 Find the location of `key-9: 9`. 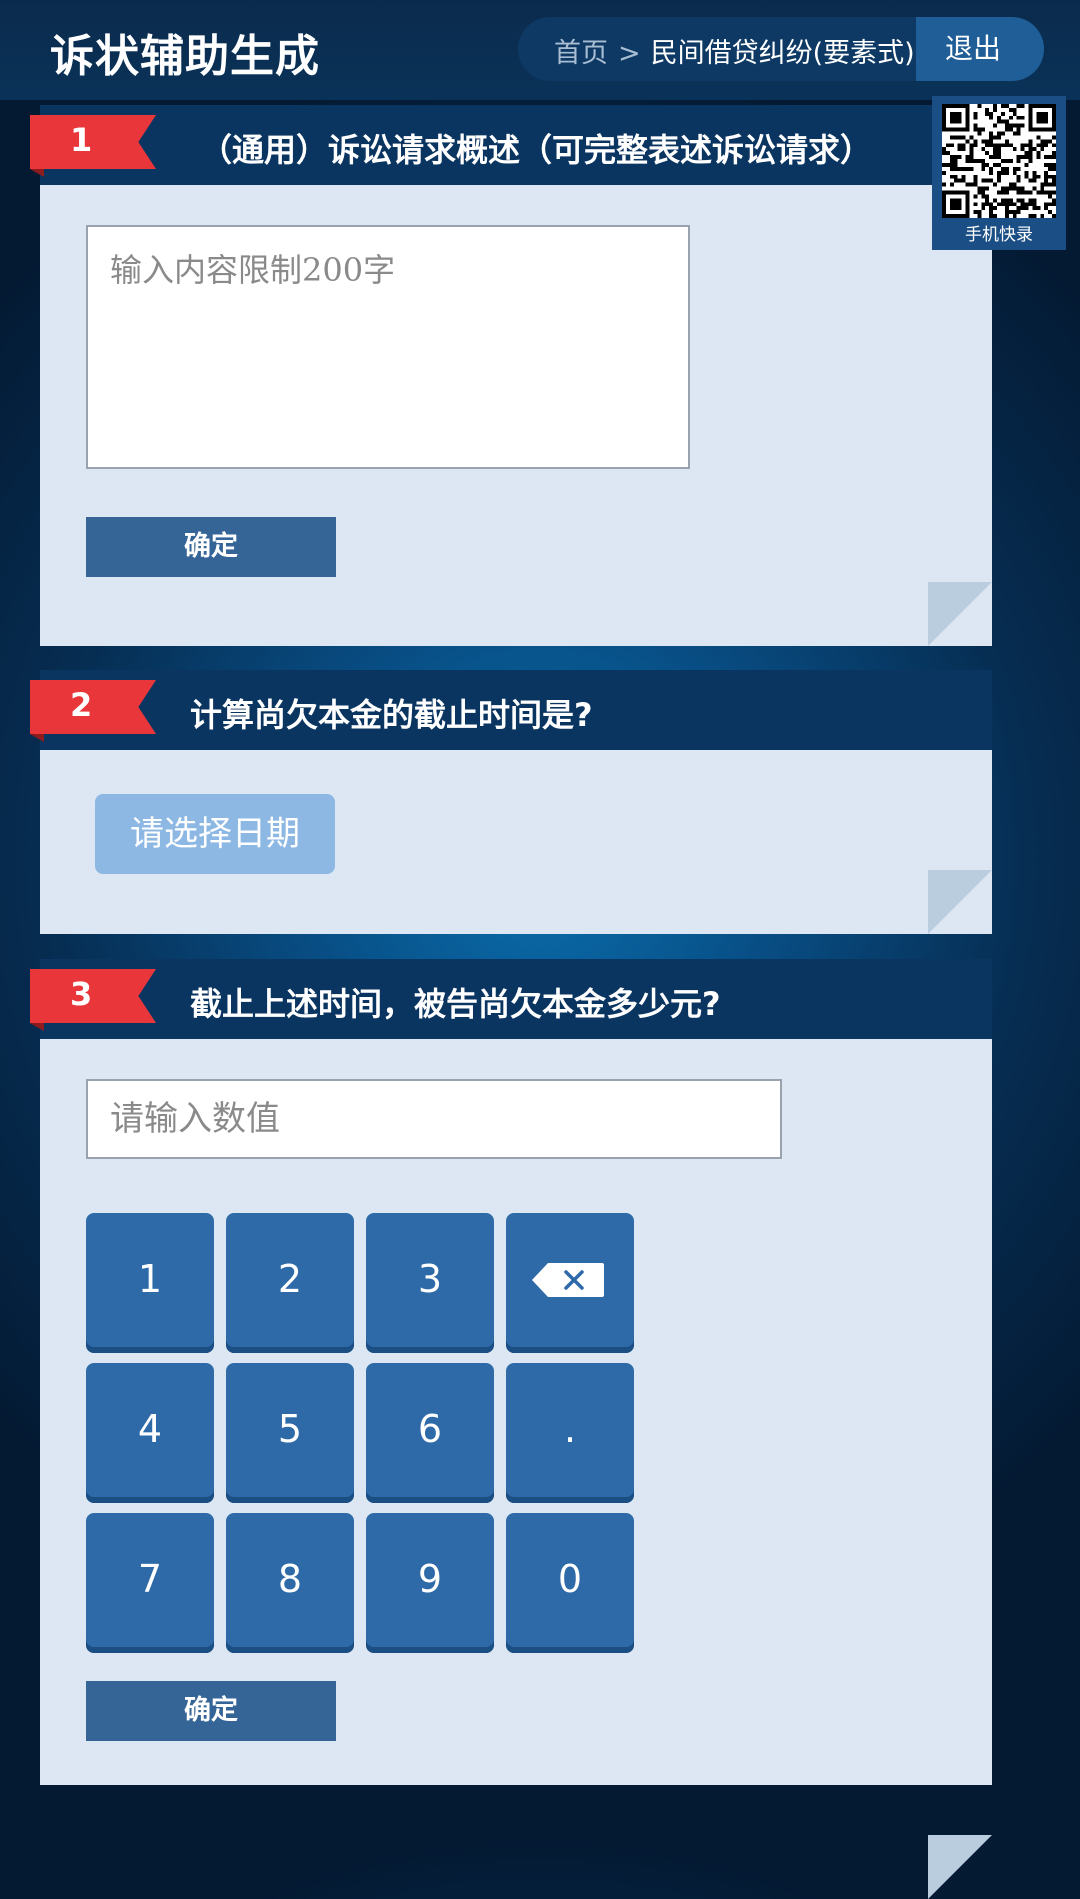

key-9: 9 is located at coordinates (430, 1583).